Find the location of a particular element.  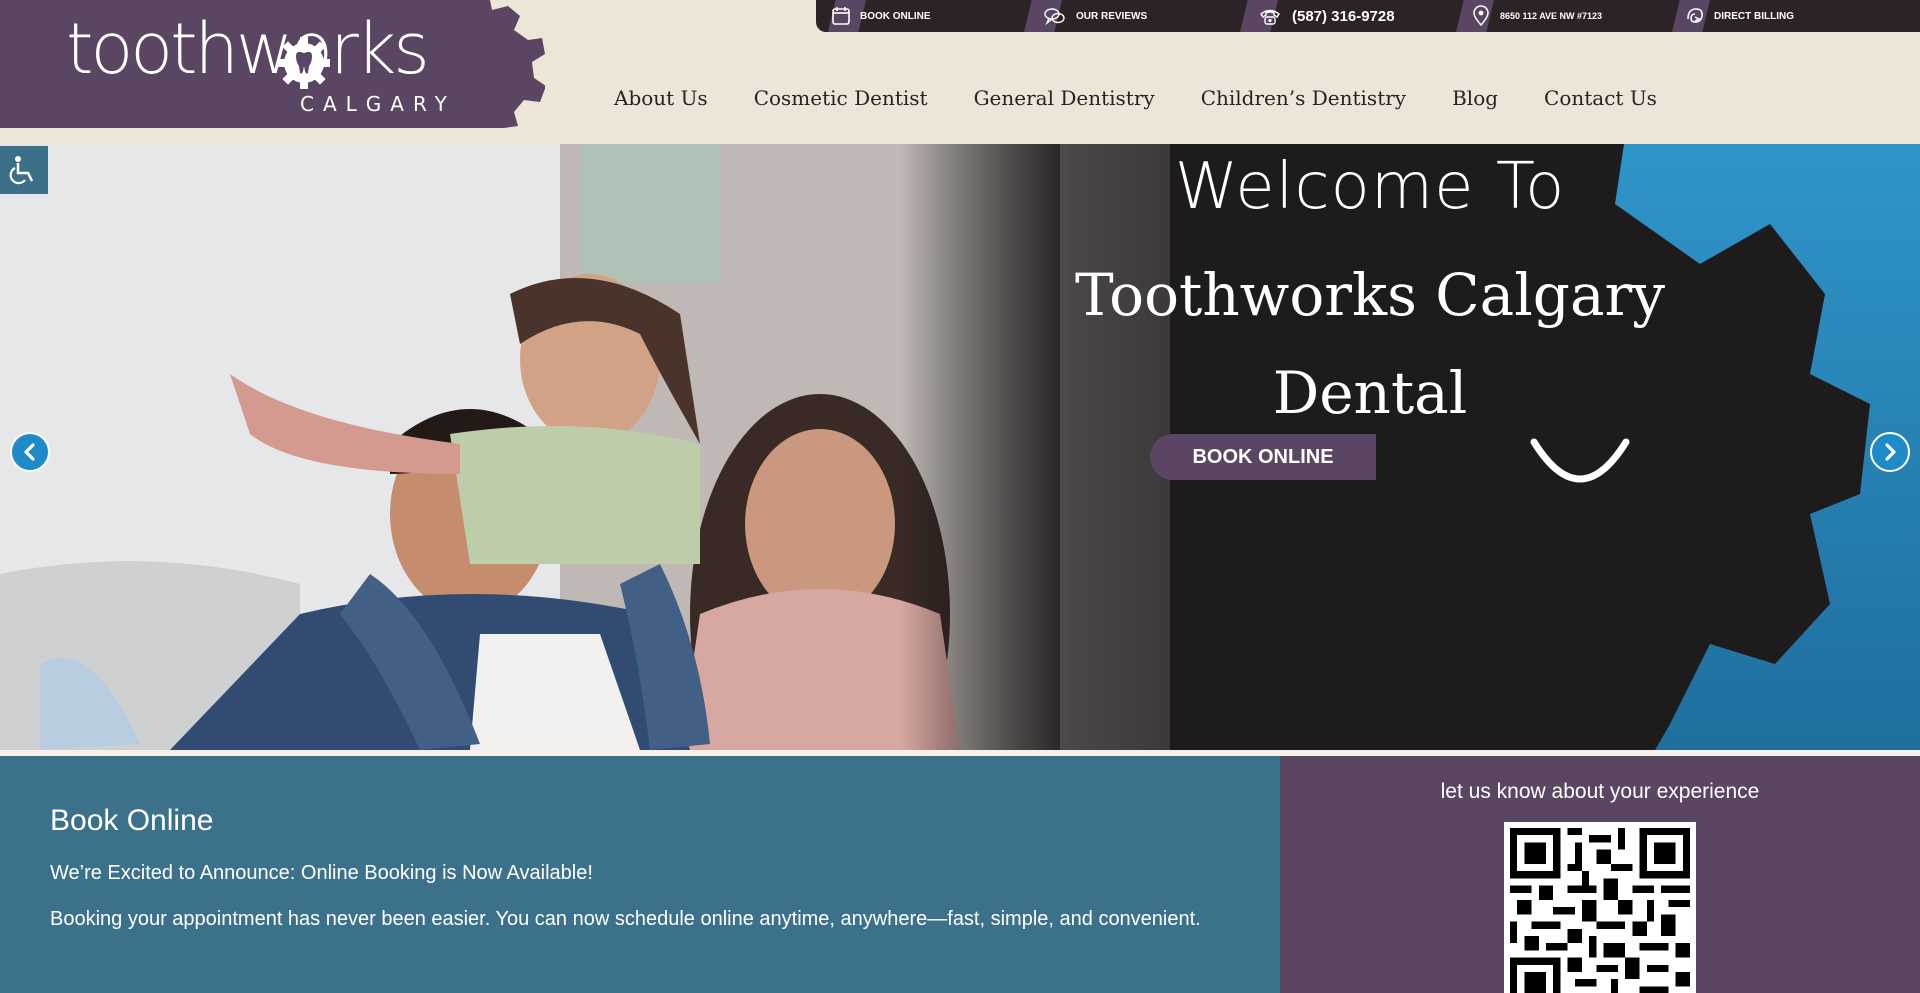

topbar-book-online-link: BOOK ONLINE is located at coordinates (880, 16).